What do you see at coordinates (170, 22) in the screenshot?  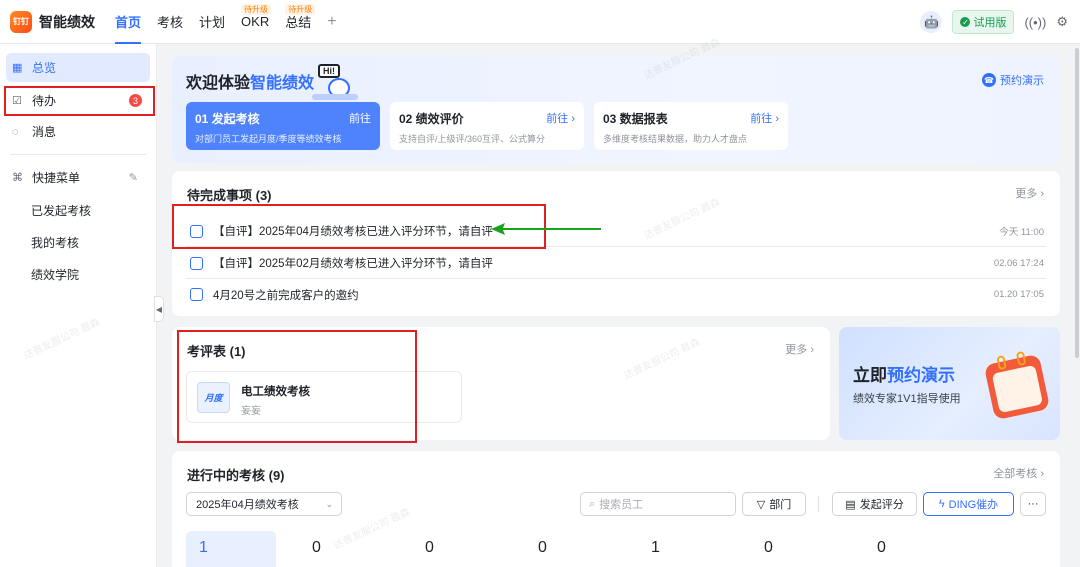 I see `nav-assessment: 考核` at bounding box center [170, 22].